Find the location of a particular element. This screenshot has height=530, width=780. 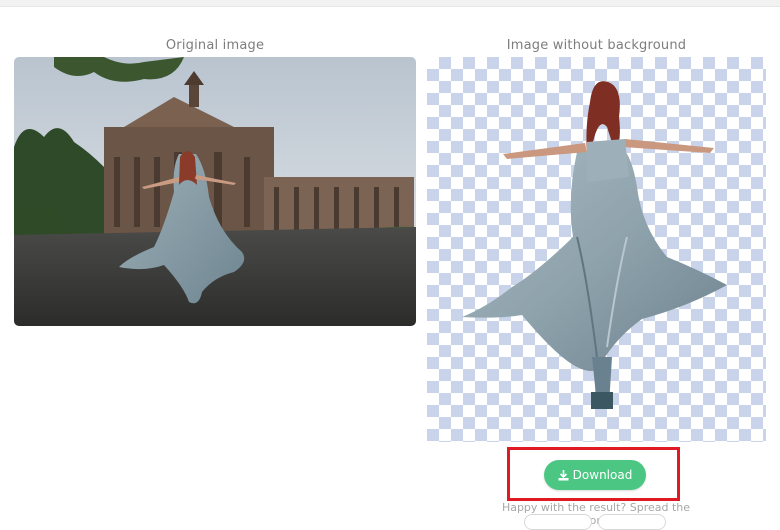

original-image-caption: Original image is located at coordinates (215, 45).